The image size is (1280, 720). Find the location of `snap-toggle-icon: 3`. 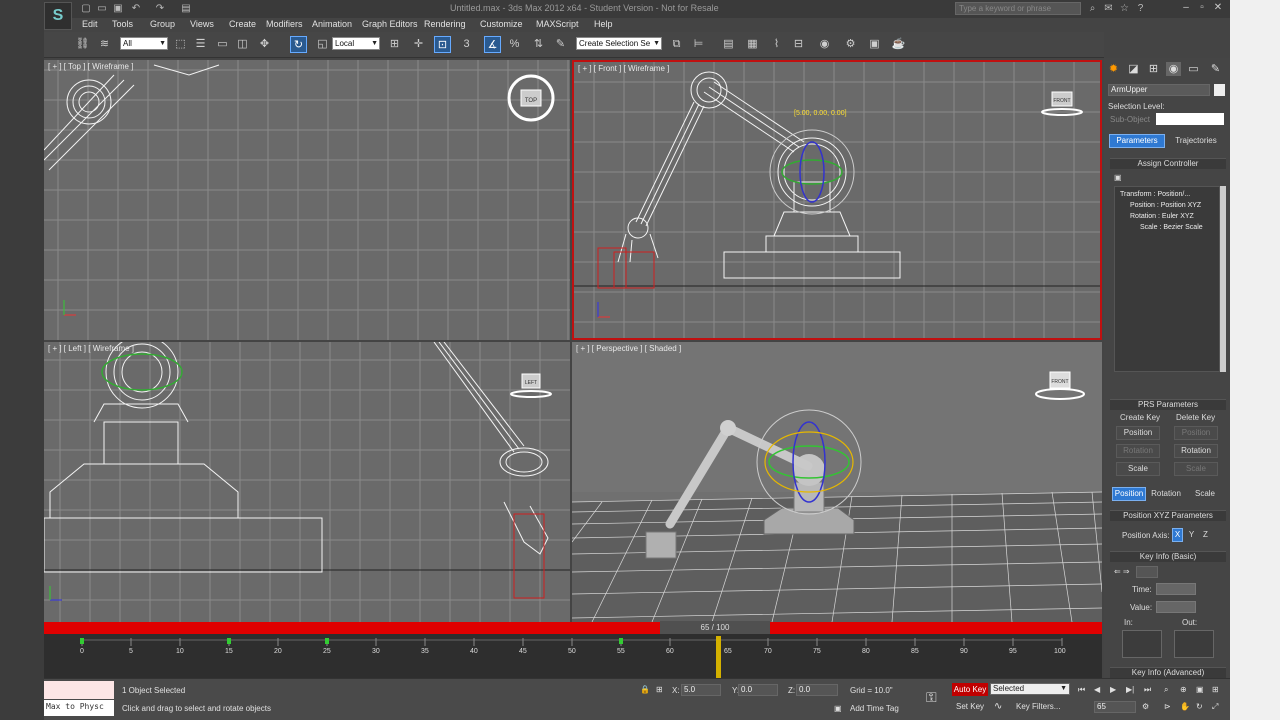

snap-toggle-icon: 3 is located at coordinates (466, 44).